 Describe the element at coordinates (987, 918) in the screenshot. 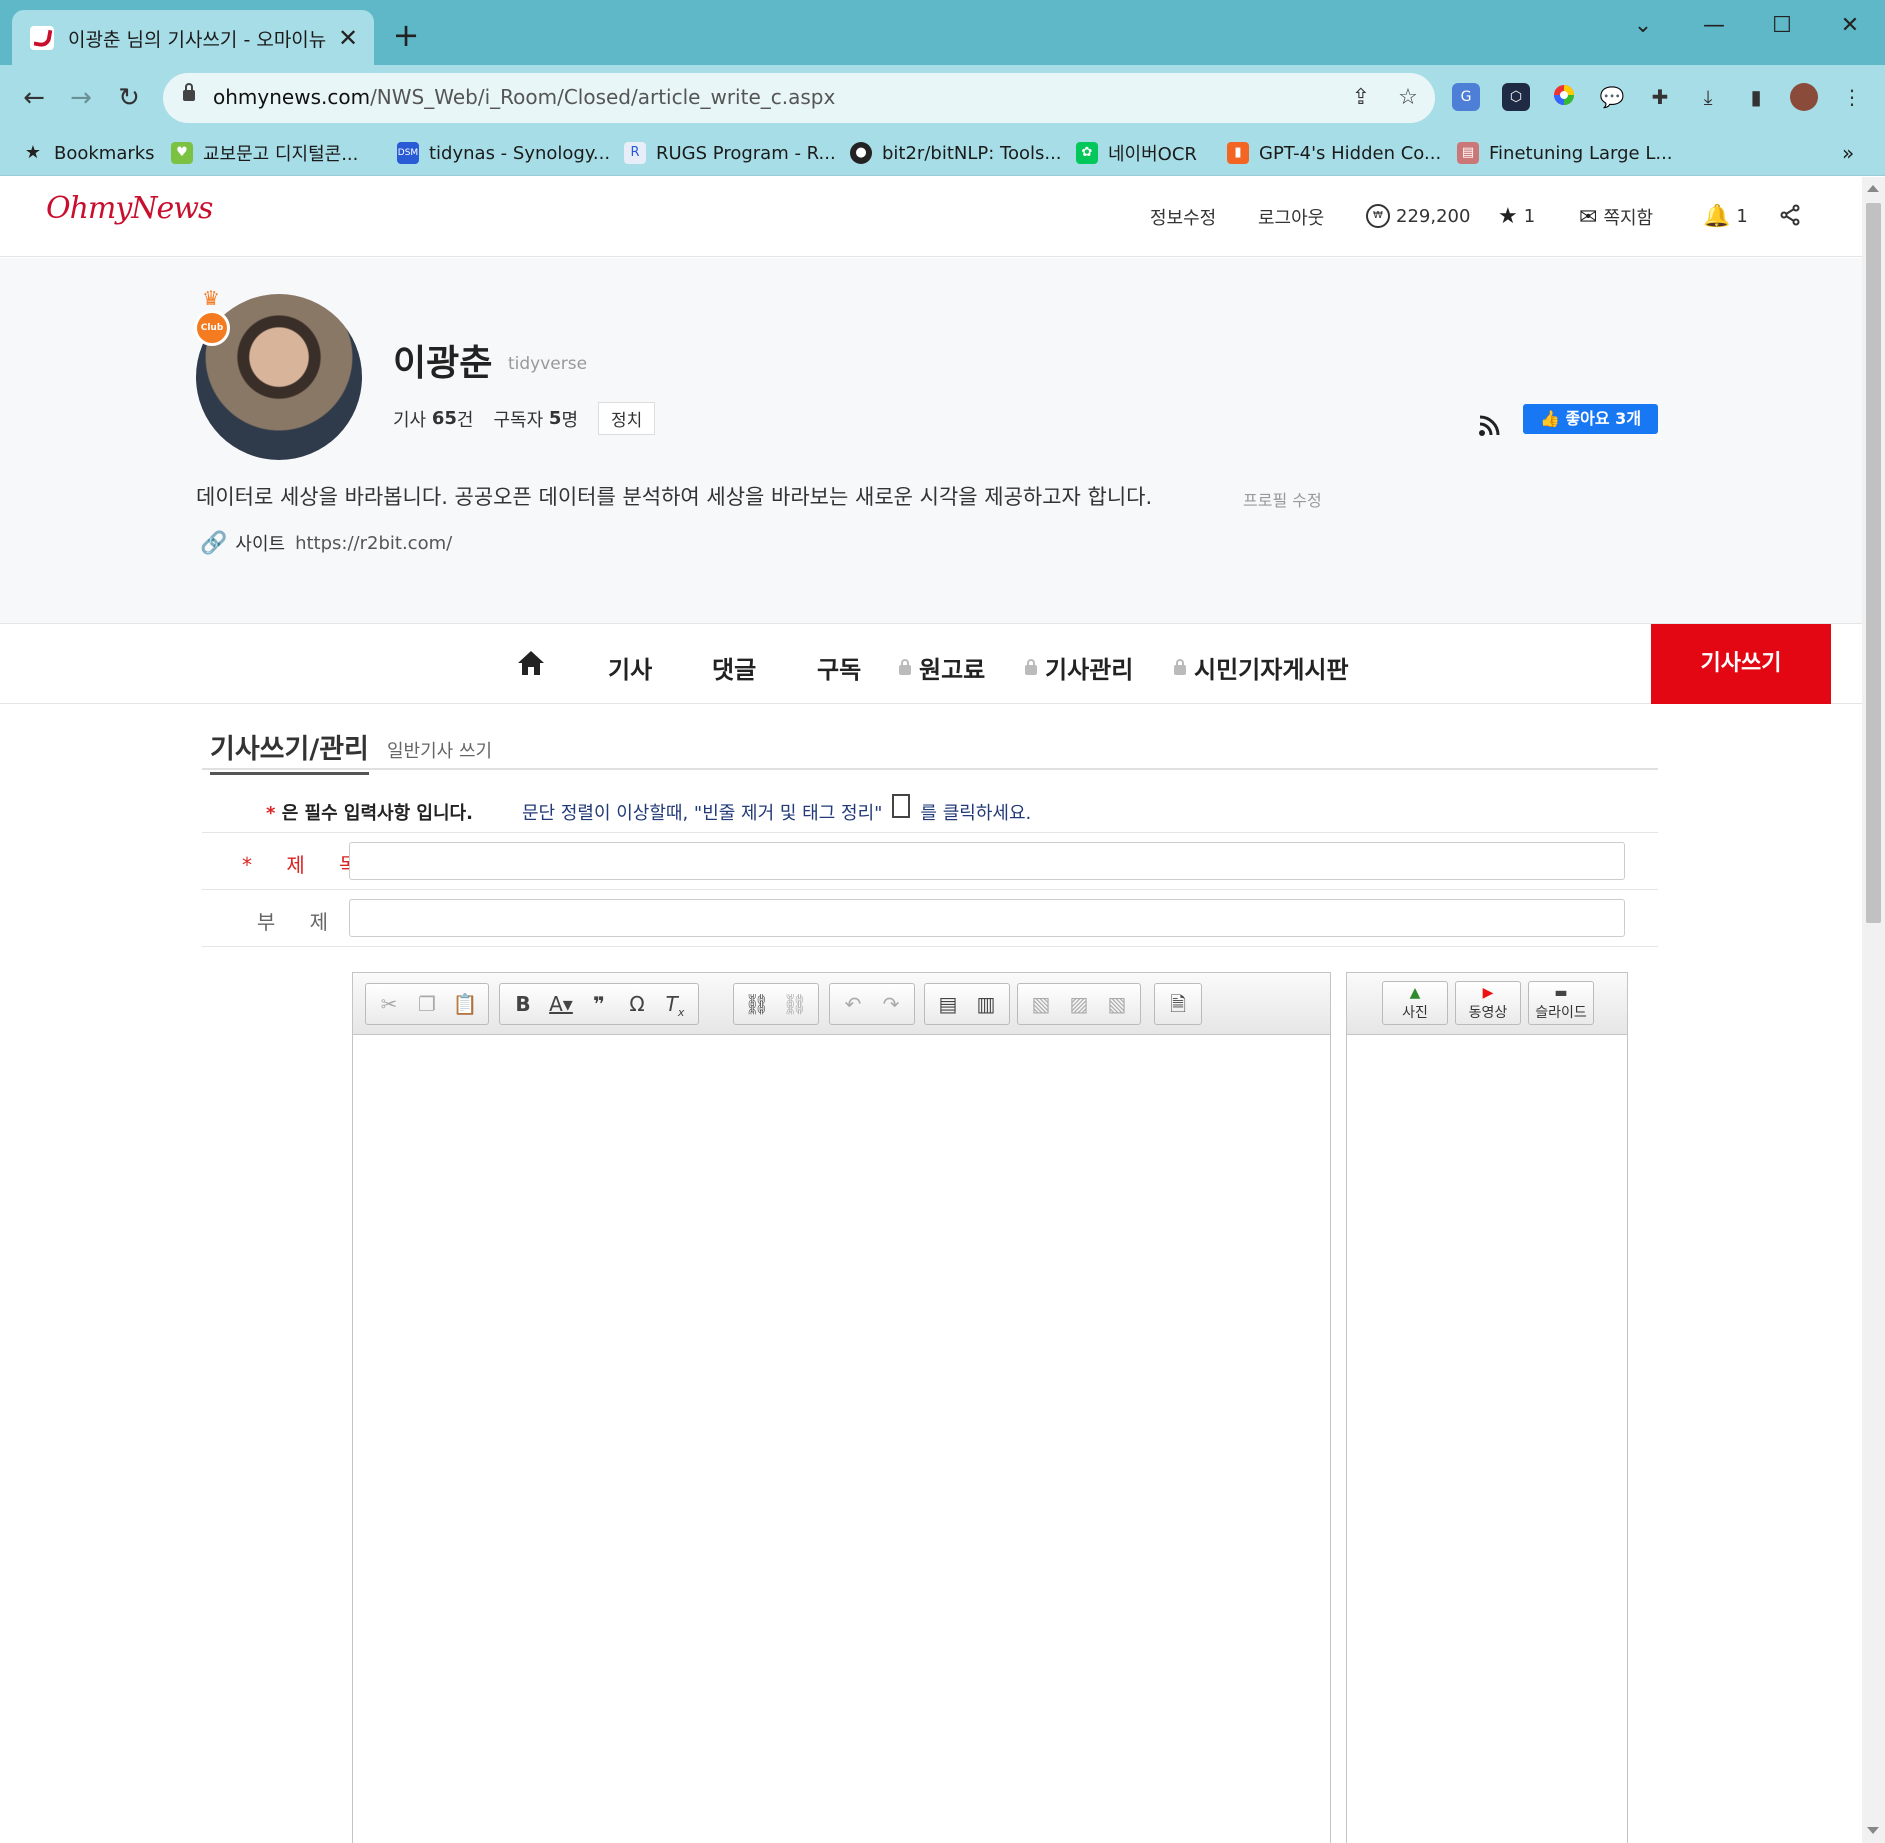

I see `subtitle-input` at that location.